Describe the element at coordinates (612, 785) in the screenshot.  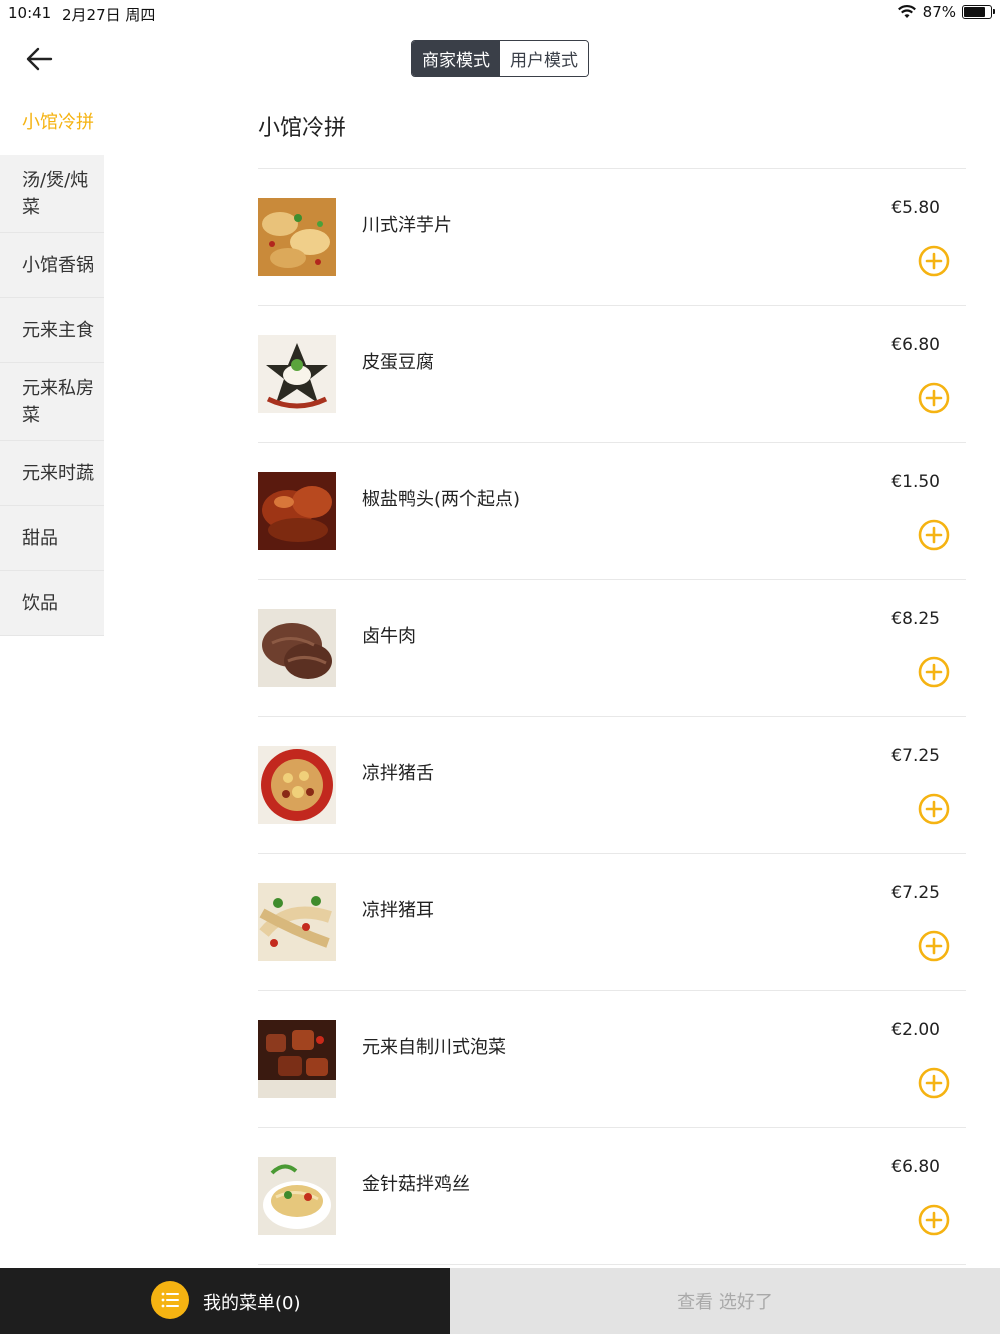
I see `dish-row: 凉拌猪舌 €7.25` at that location.